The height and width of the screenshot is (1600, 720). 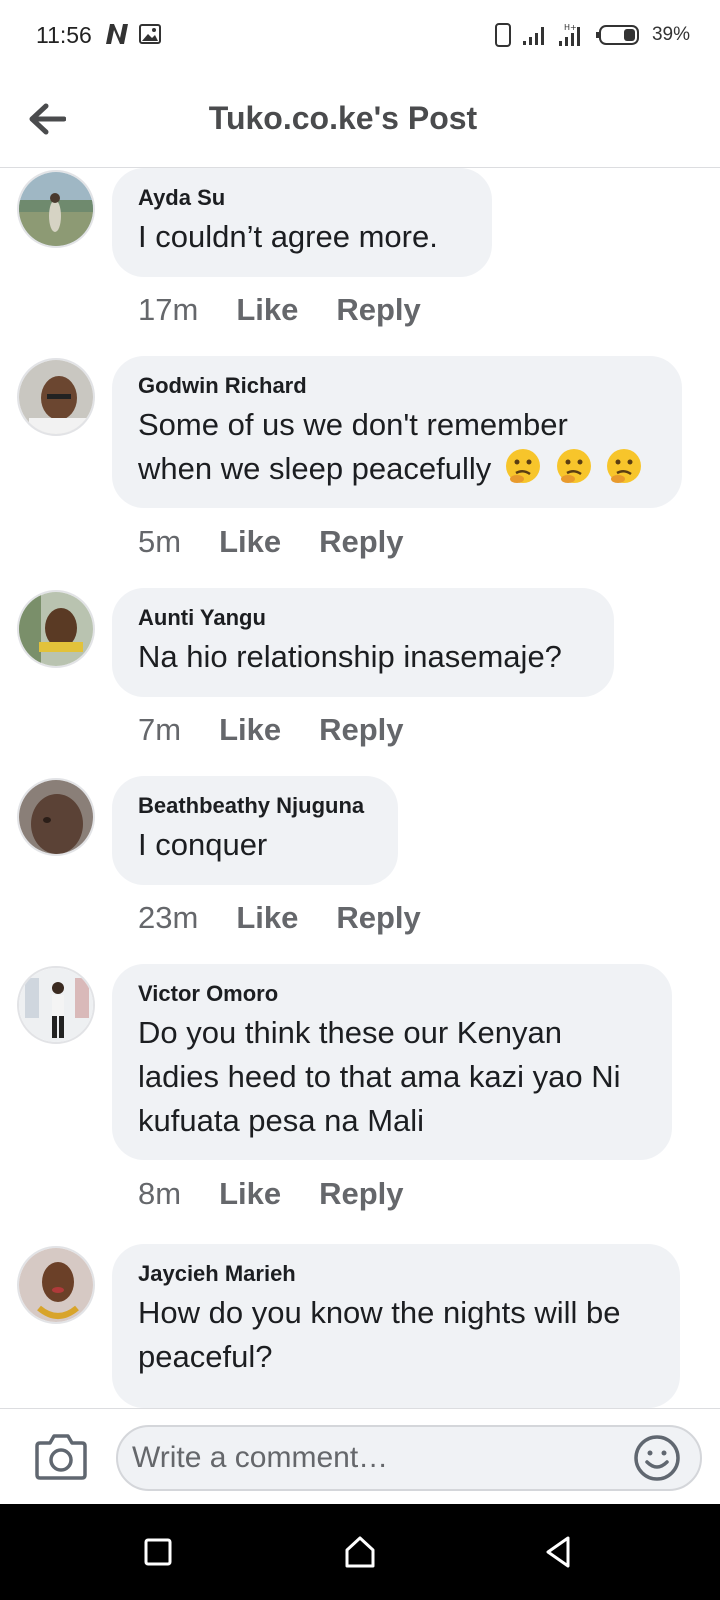 I want to click on home-icon, so click(x=360, y=1552).